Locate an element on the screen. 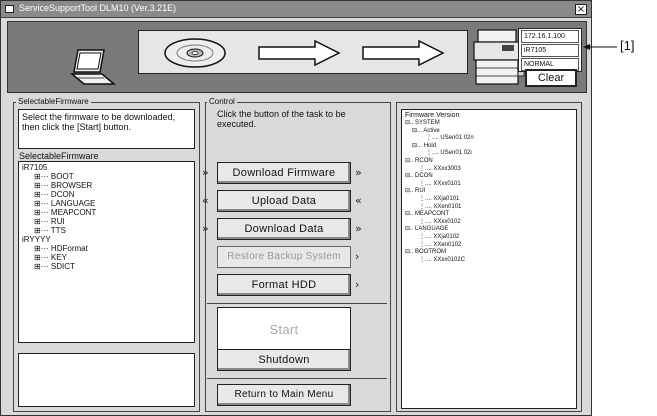 The image size is (657, 416). firmware-version-node: ⋮.... XXxx3003 is located at coordinates (489, 170).